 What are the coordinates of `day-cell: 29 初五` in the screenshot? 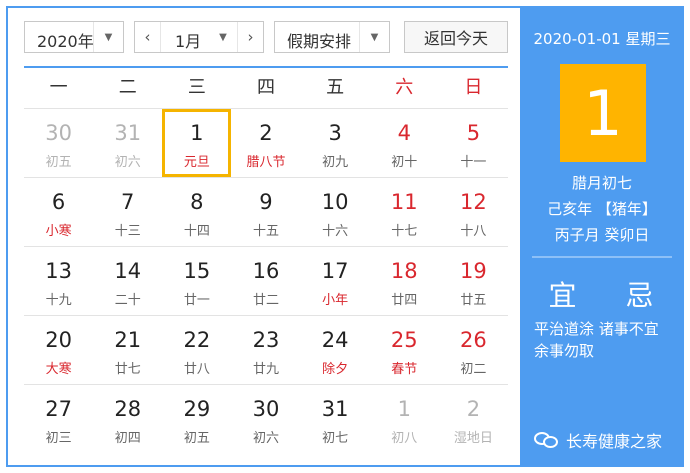 It's located at (196, 419).